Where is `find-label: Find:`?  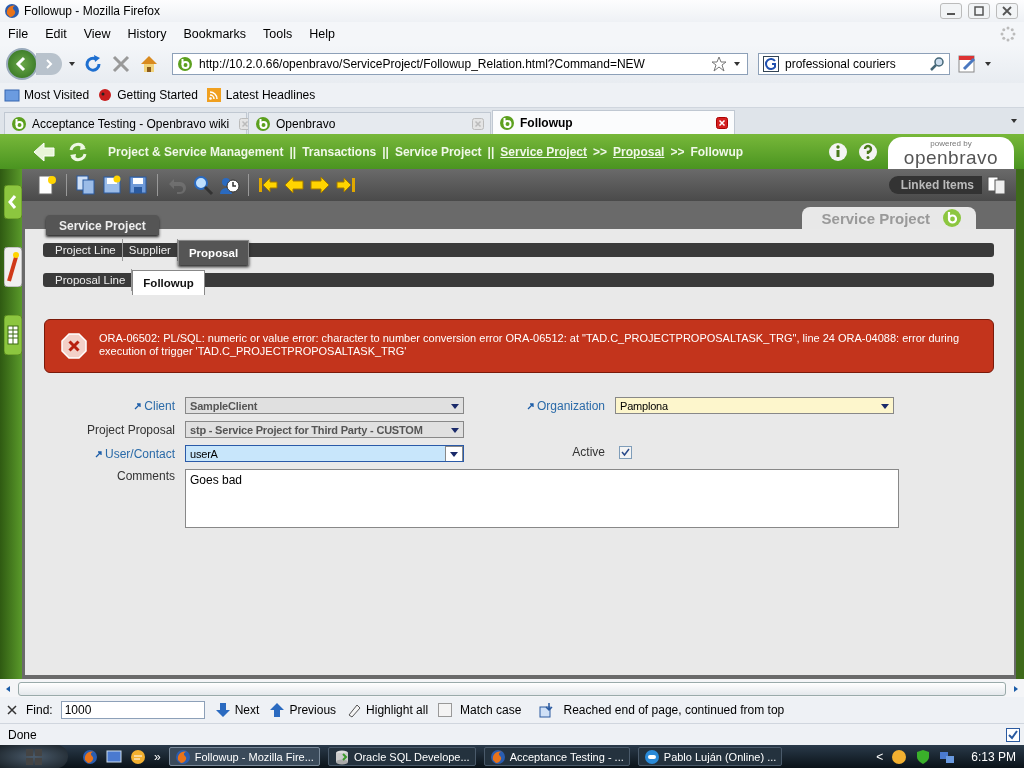
find-label: Find: is located at coordinates (39, 710).